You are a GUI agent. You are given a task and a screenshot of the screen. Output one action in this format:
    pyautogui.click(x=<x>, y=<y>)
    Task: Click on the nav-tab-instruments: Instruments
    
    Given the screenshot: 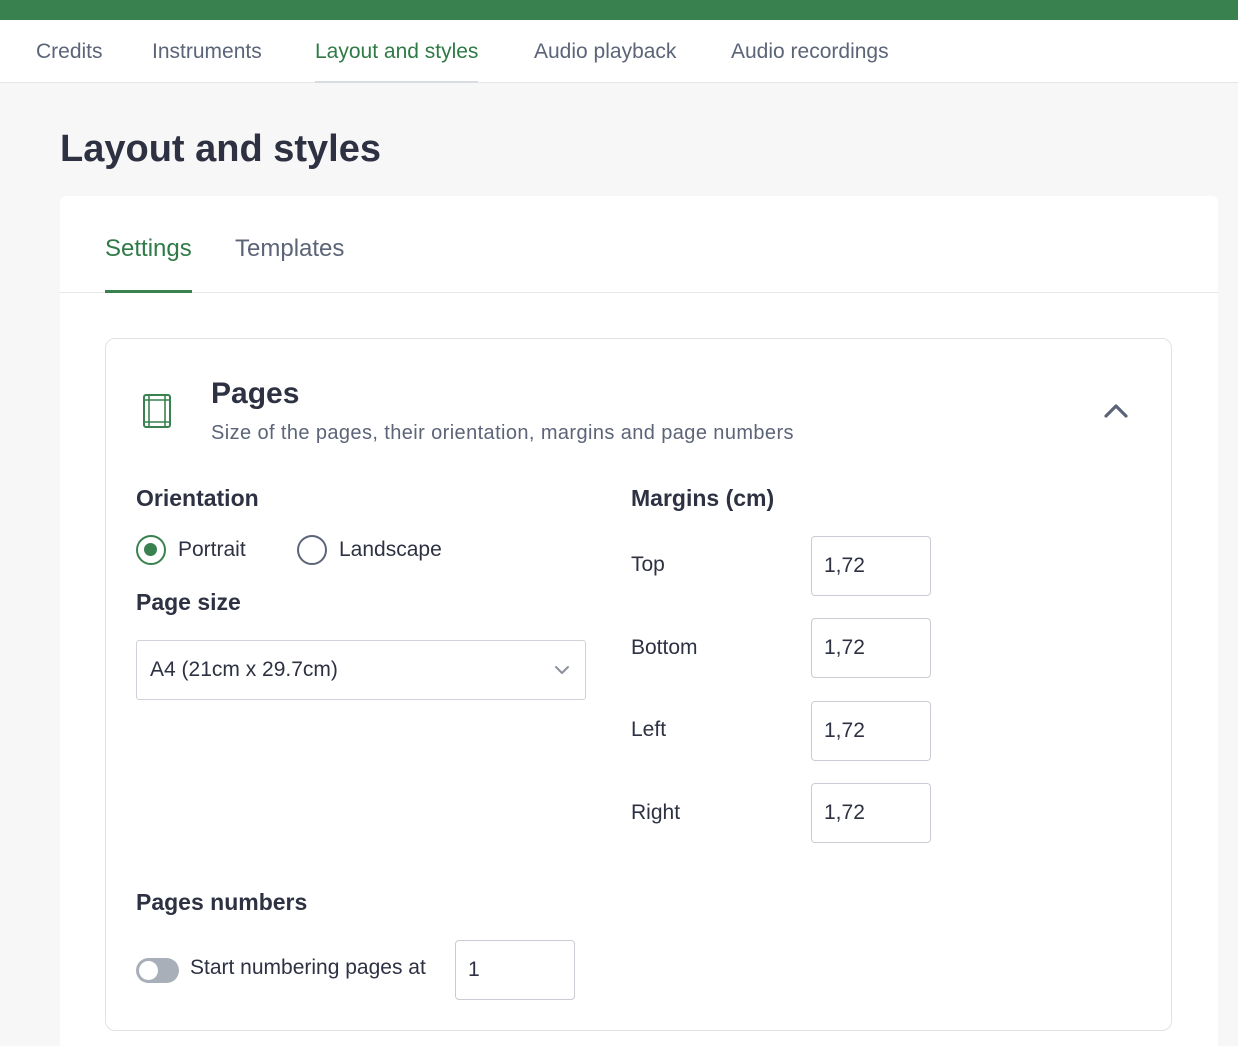 What is the action you would take?
    pyautogui.click(x=207, y=51)
    